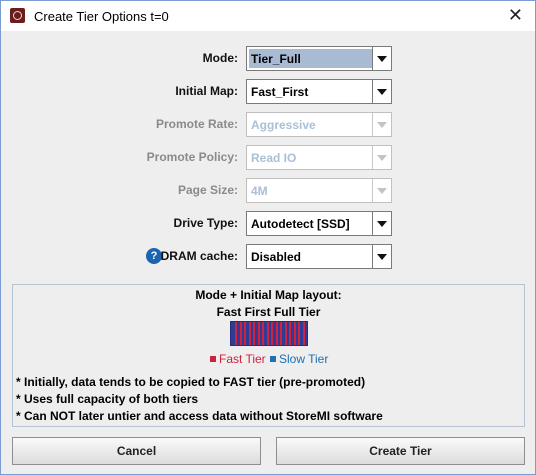 The image size is (536, 475). I want to click on mode-dropdown: Tier_Full, so click(319, 58).